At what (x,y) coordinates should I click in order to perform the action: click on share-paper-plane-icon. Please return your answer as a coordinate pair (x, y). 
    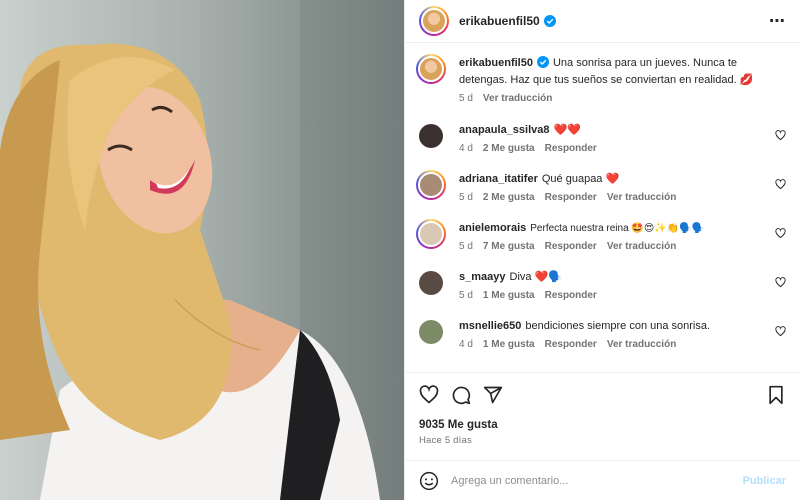
    Looking at the image, I should click on (493, 395).